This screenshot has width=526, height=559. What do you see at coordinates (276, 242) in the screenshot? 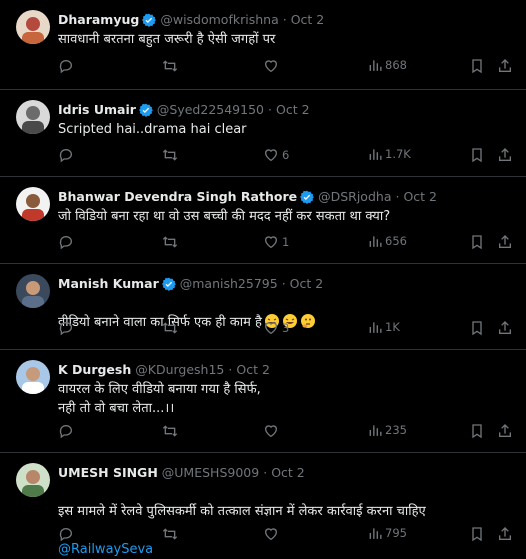
I see `like-button: 1` at bounding box center [276, 242].